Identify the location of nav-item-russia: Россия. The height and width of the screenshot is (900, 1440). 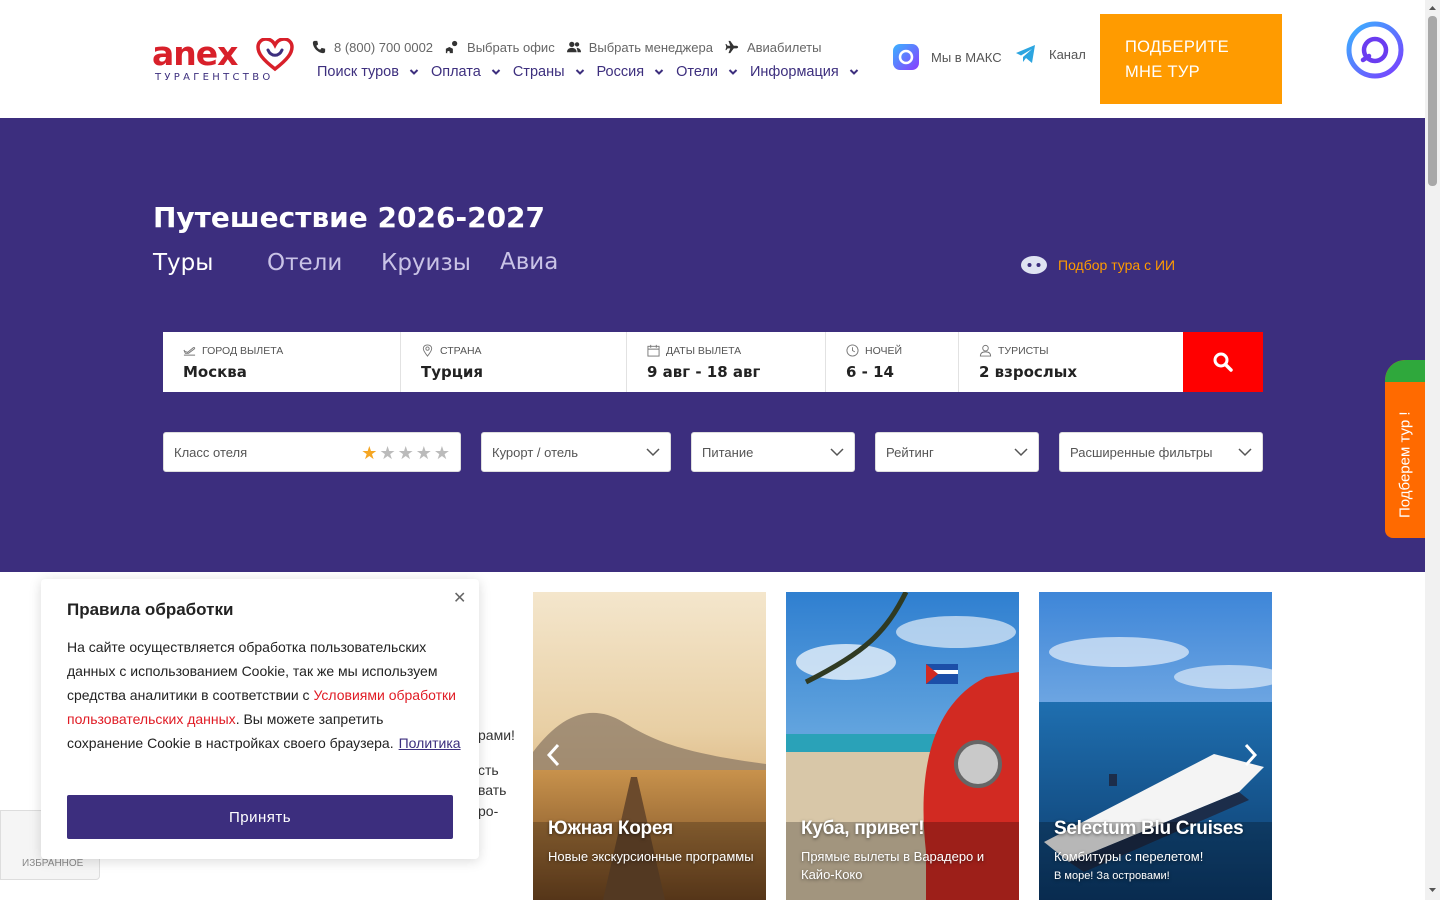
(631, 72).